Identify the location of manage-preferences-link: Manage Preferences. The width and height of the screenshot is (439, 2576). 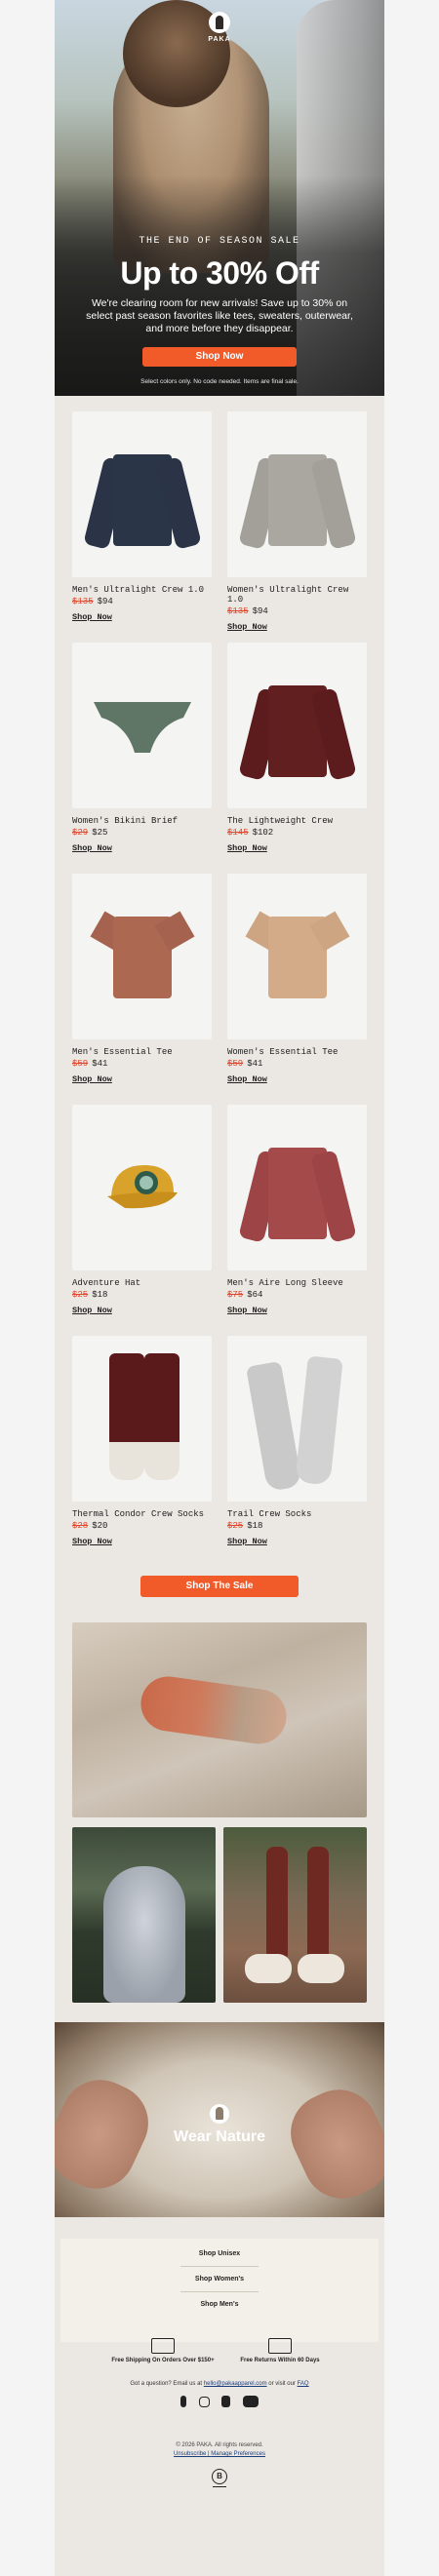
(238, 2454).